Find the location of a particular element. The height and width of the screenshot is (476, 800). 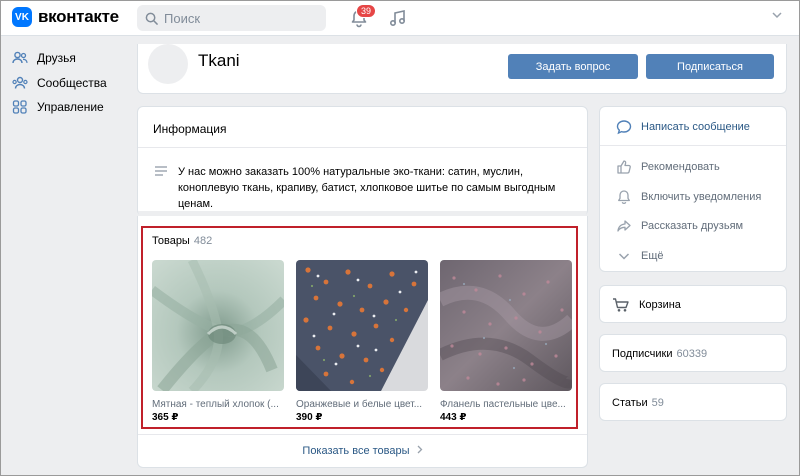

goods-item: Оранжевые и белые цвет... 390 ₽ is located at coordinates (362, 341).